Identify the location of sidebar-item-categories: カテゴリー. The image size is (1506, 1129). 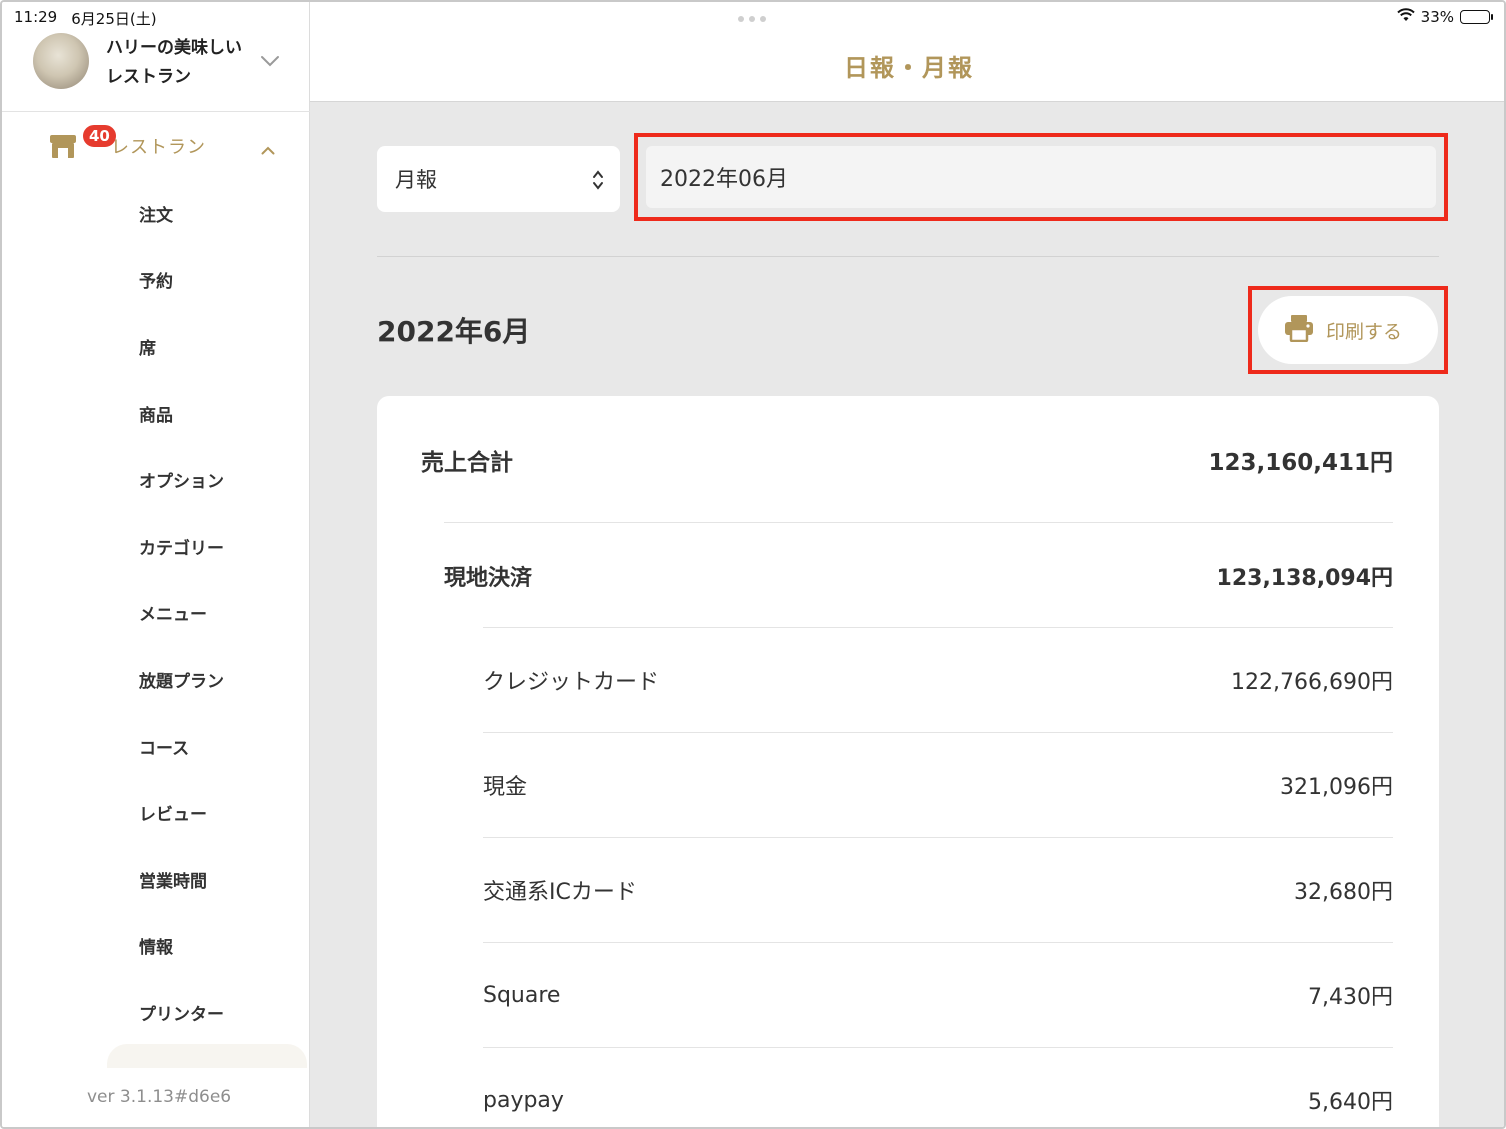
(156, 546).